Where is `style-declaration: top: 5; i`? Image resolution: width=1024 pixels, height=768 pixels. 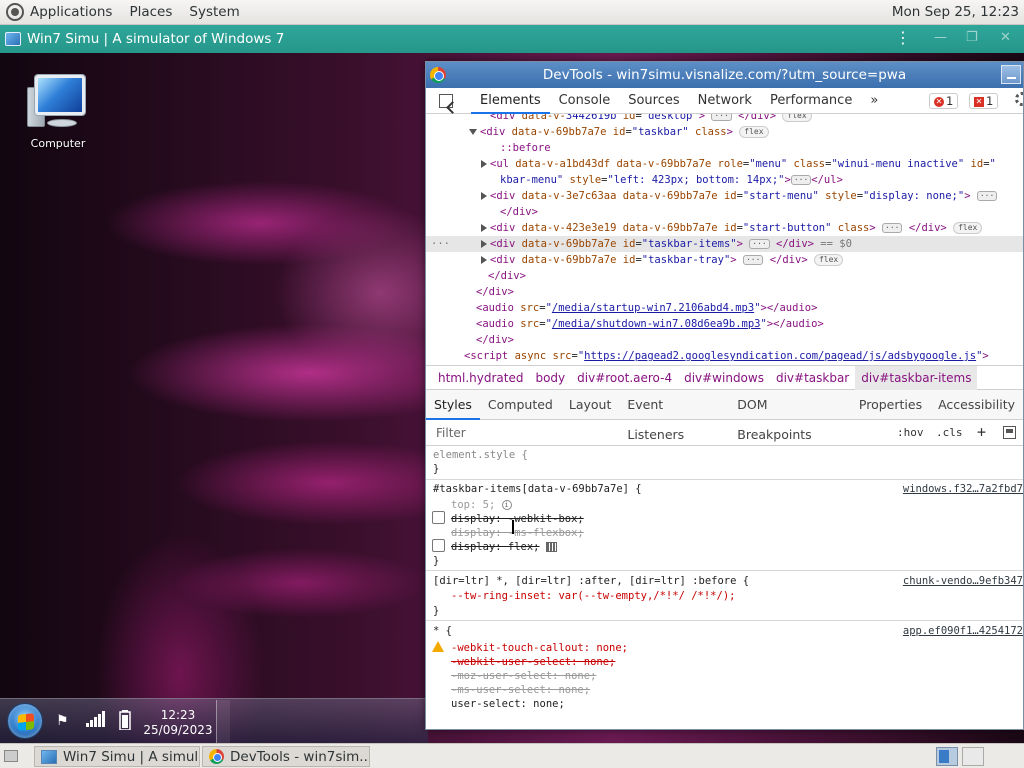
style-declaration: top: 5; i is located at coordinates (481, 505).